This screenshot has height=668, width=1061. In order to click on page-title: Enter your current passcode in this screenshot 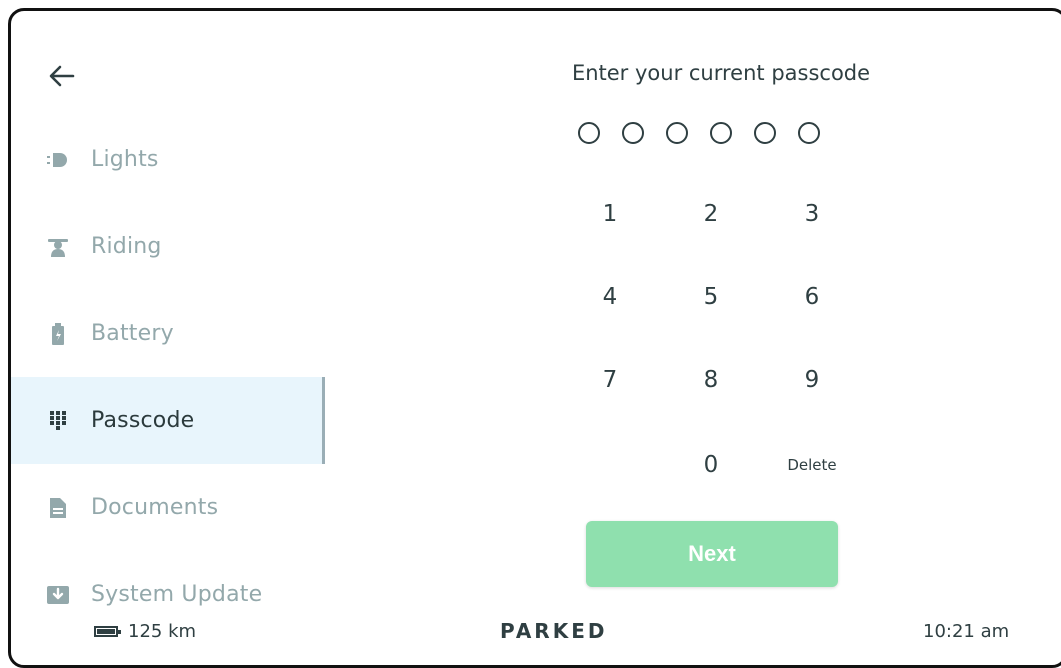, I will do `click(721, 73)`.